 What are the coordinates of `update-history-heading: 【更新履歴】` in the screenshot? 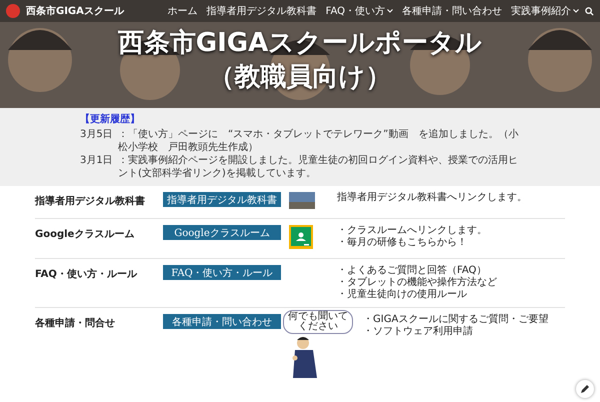 It's located at (110, 119).